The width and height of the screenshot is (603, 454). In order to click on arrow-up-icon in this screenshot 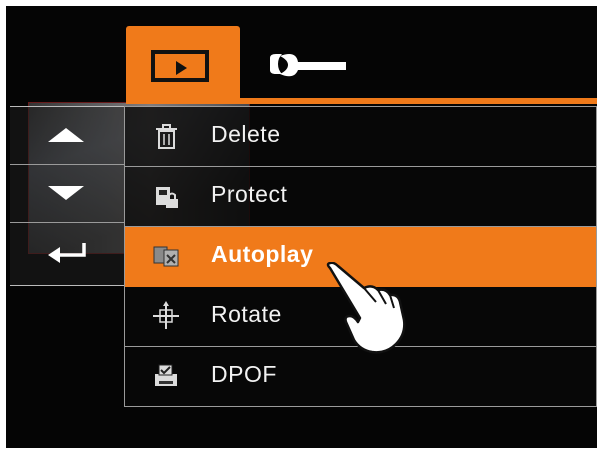, I will do `click(66, 135)`.